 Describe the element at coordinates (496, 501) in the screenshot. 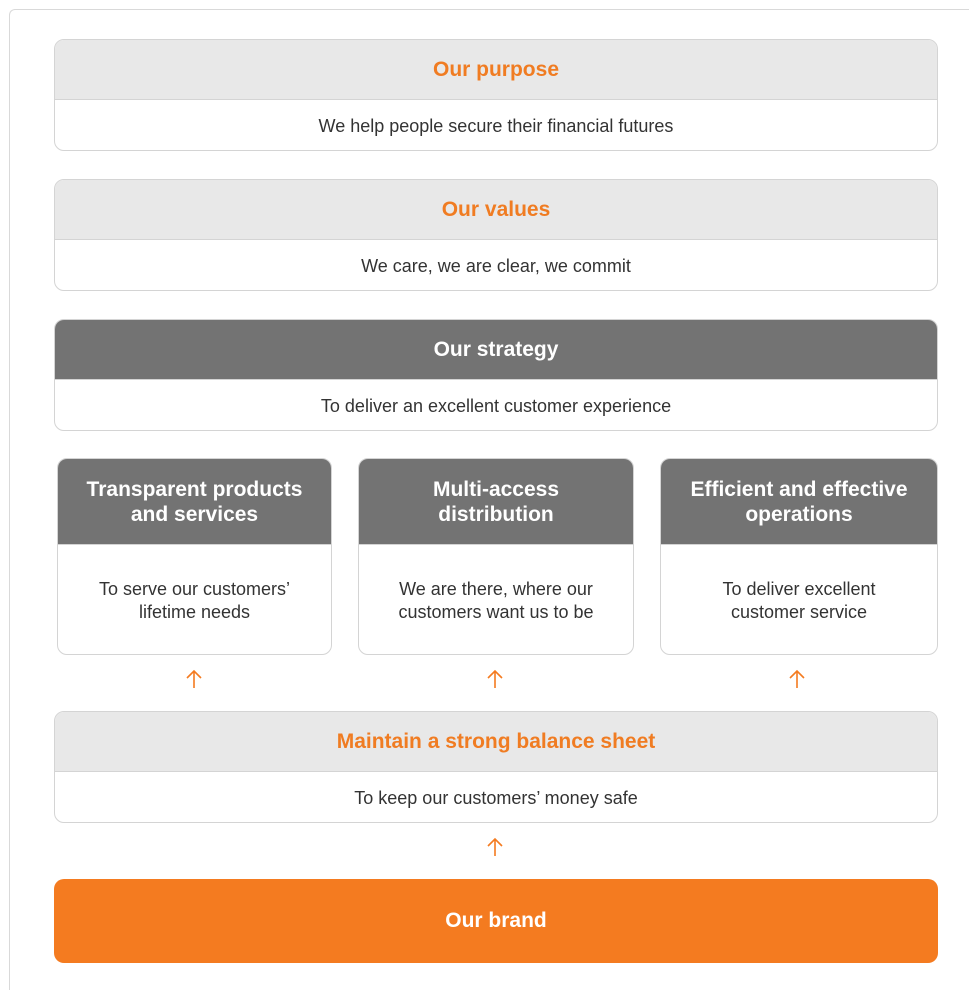

I see `pillar-title: Multi-access distribution` at that location.